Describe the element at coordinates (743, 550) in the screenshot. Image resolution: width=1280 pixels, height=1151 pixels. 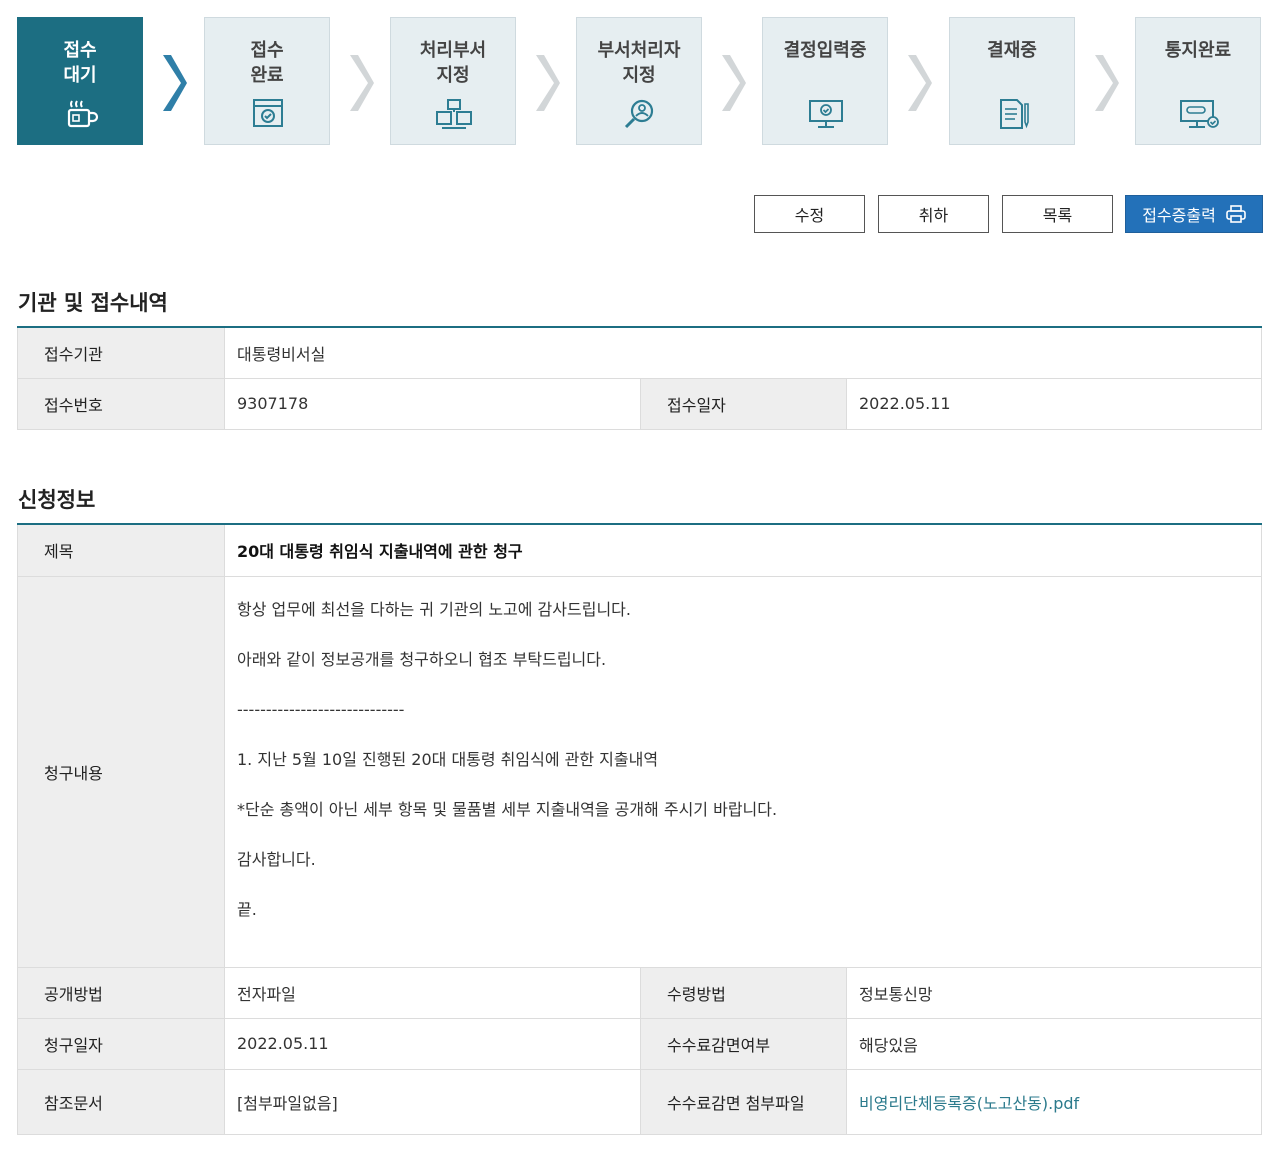
I see `subject-value: 20대 대통령 취임식 지출내역에 관한 청구` at that location.